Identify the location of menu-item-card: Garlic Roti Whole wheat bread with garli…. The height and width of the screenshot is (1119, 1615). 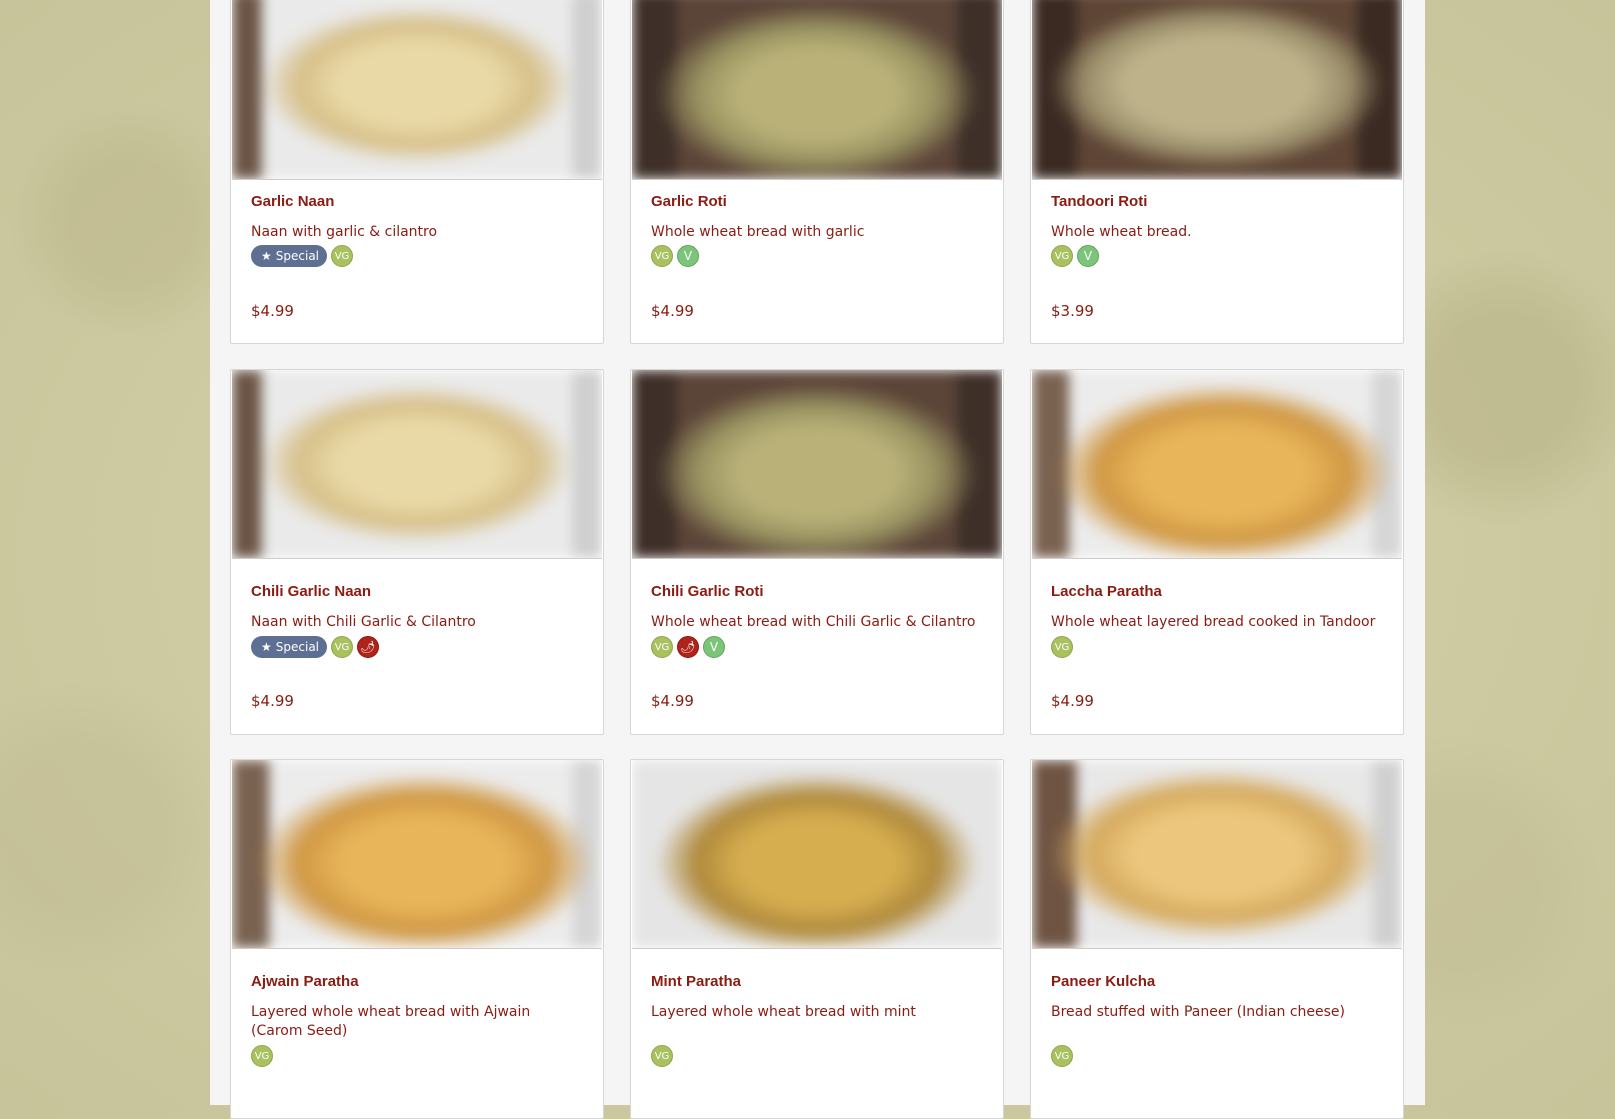
(817, 172).